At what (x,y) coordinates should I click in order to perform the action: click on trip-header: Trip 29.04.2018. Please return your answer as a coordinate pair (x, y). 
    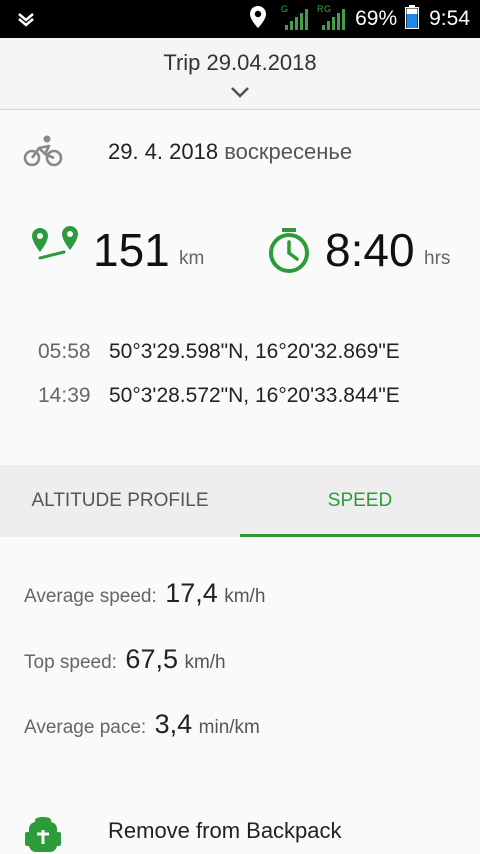
    Looking at the image, I should click on (240, 74).